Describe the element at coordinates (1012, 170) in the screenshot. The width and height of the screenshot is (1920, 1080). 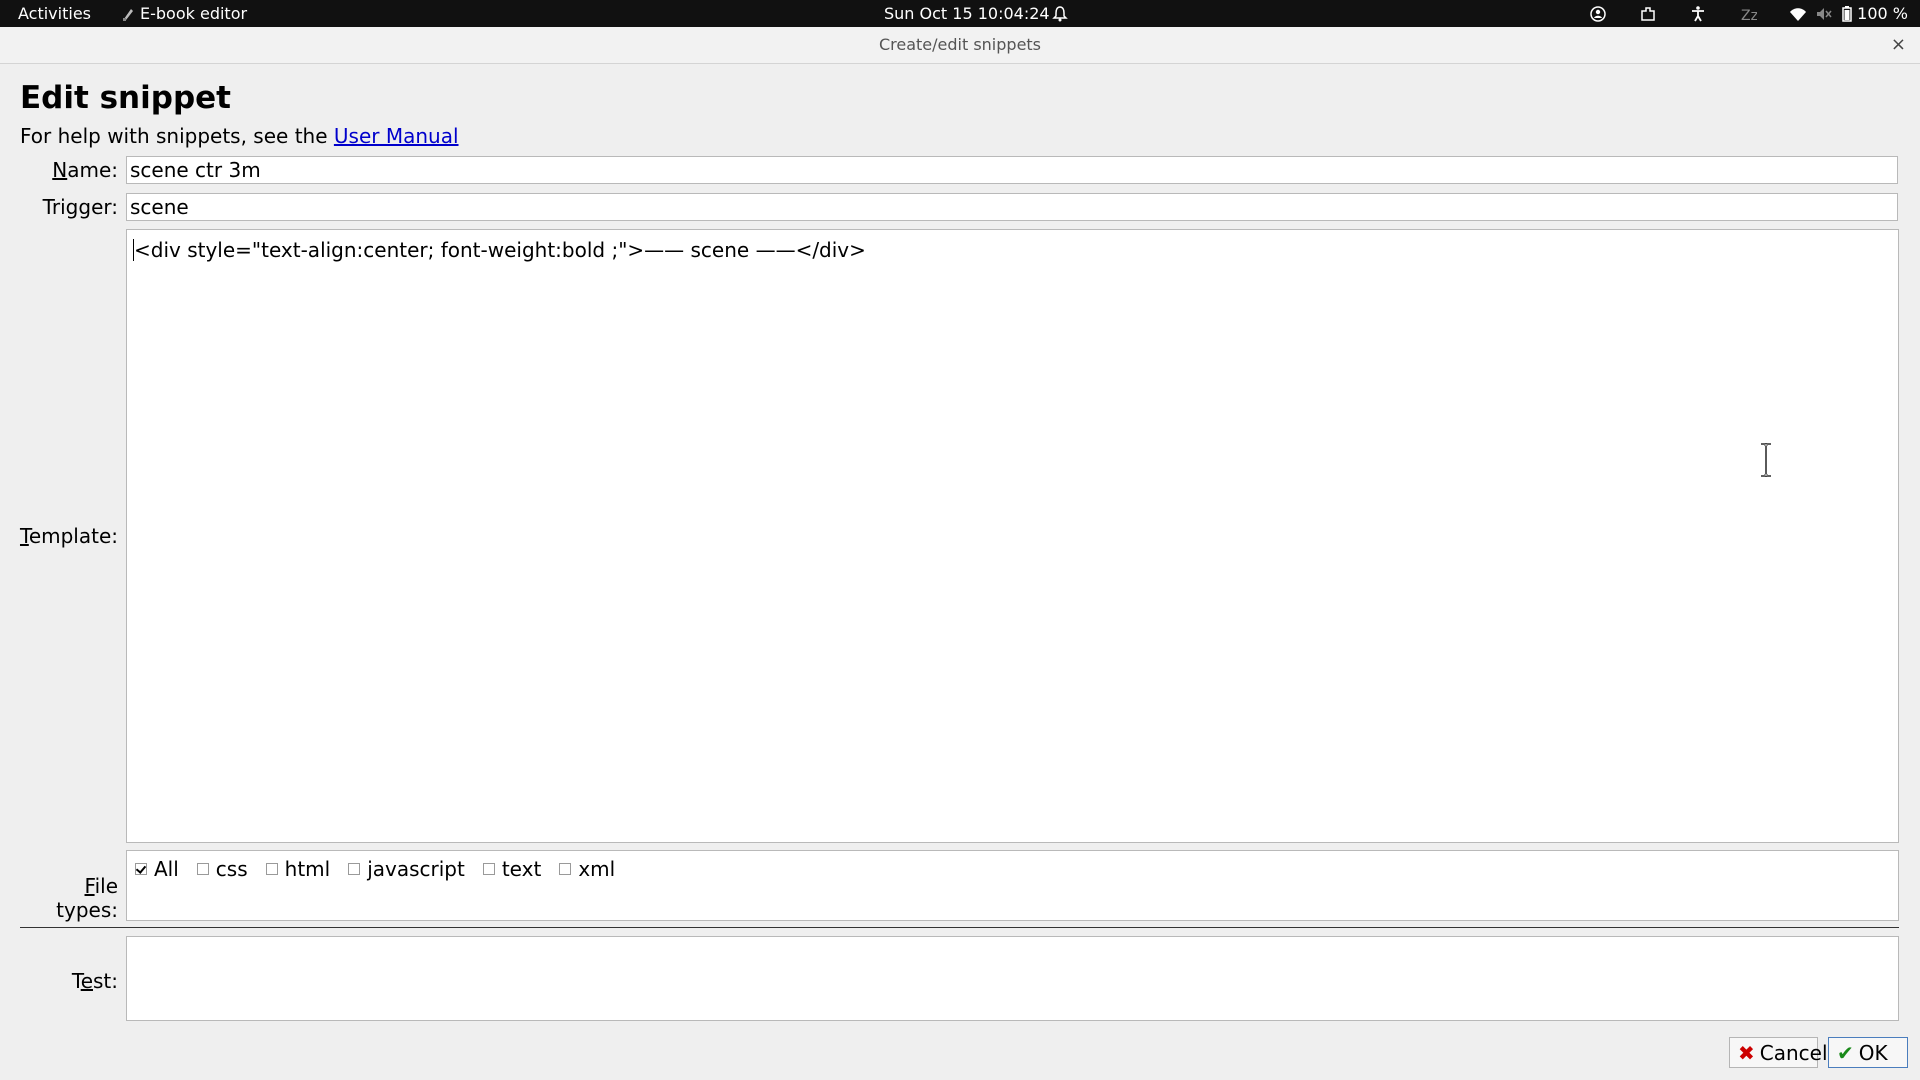
I see `name-input: scene ctr 3m` at that location.